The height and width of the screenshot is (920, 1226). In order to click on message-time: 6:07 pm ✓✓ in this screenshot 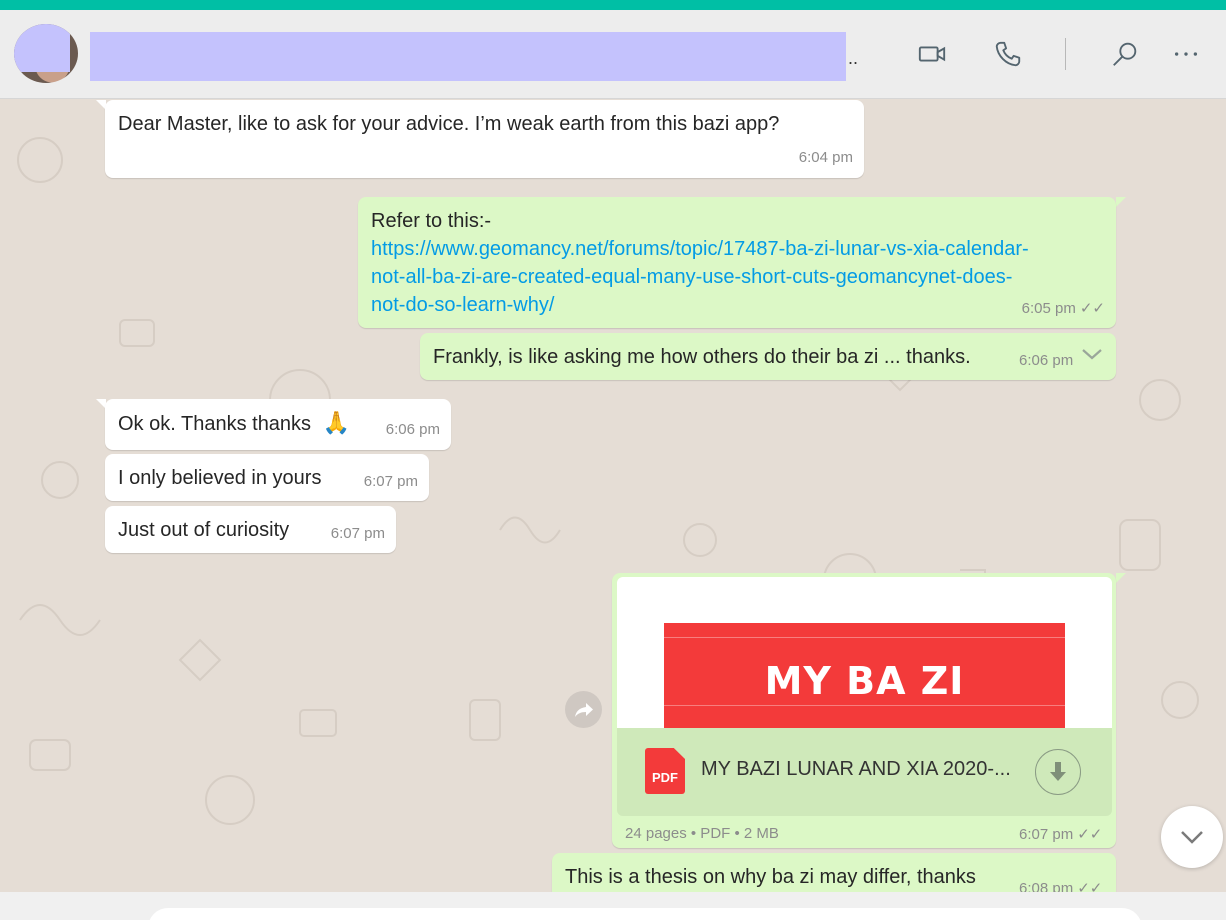, I will do `click(1061, 834)`.